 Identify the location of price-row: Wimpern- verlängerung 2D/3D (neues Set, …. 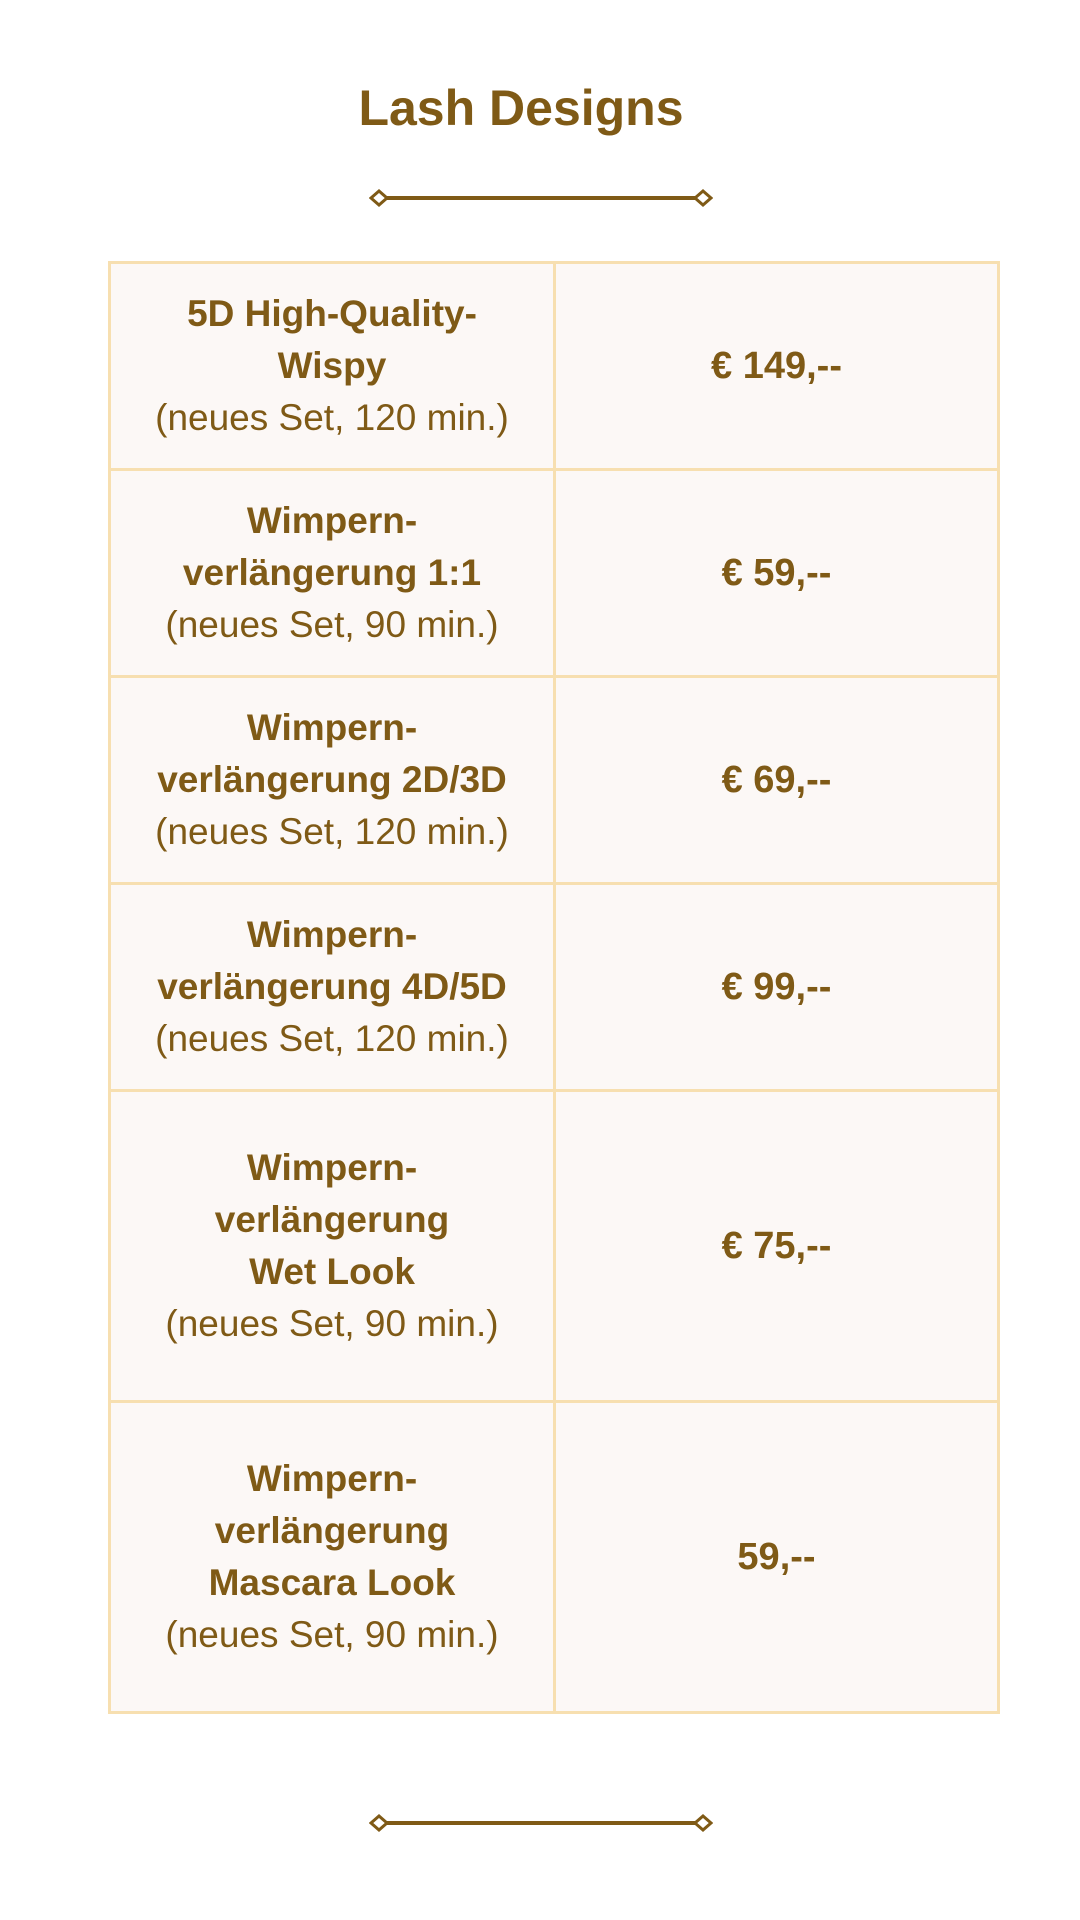
(554, 781).